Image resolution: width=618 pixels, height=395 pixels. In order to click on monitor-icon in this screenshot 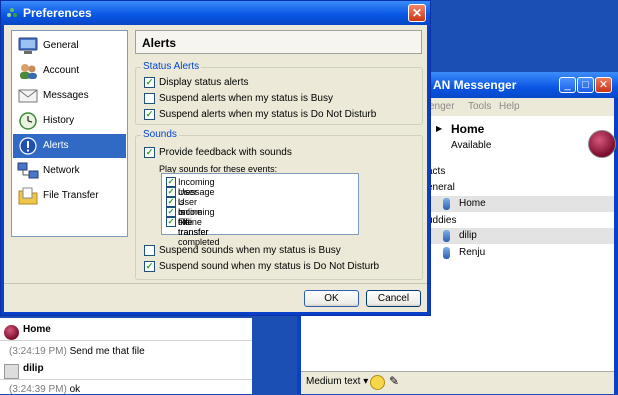, I will do `click(28, 45)`.